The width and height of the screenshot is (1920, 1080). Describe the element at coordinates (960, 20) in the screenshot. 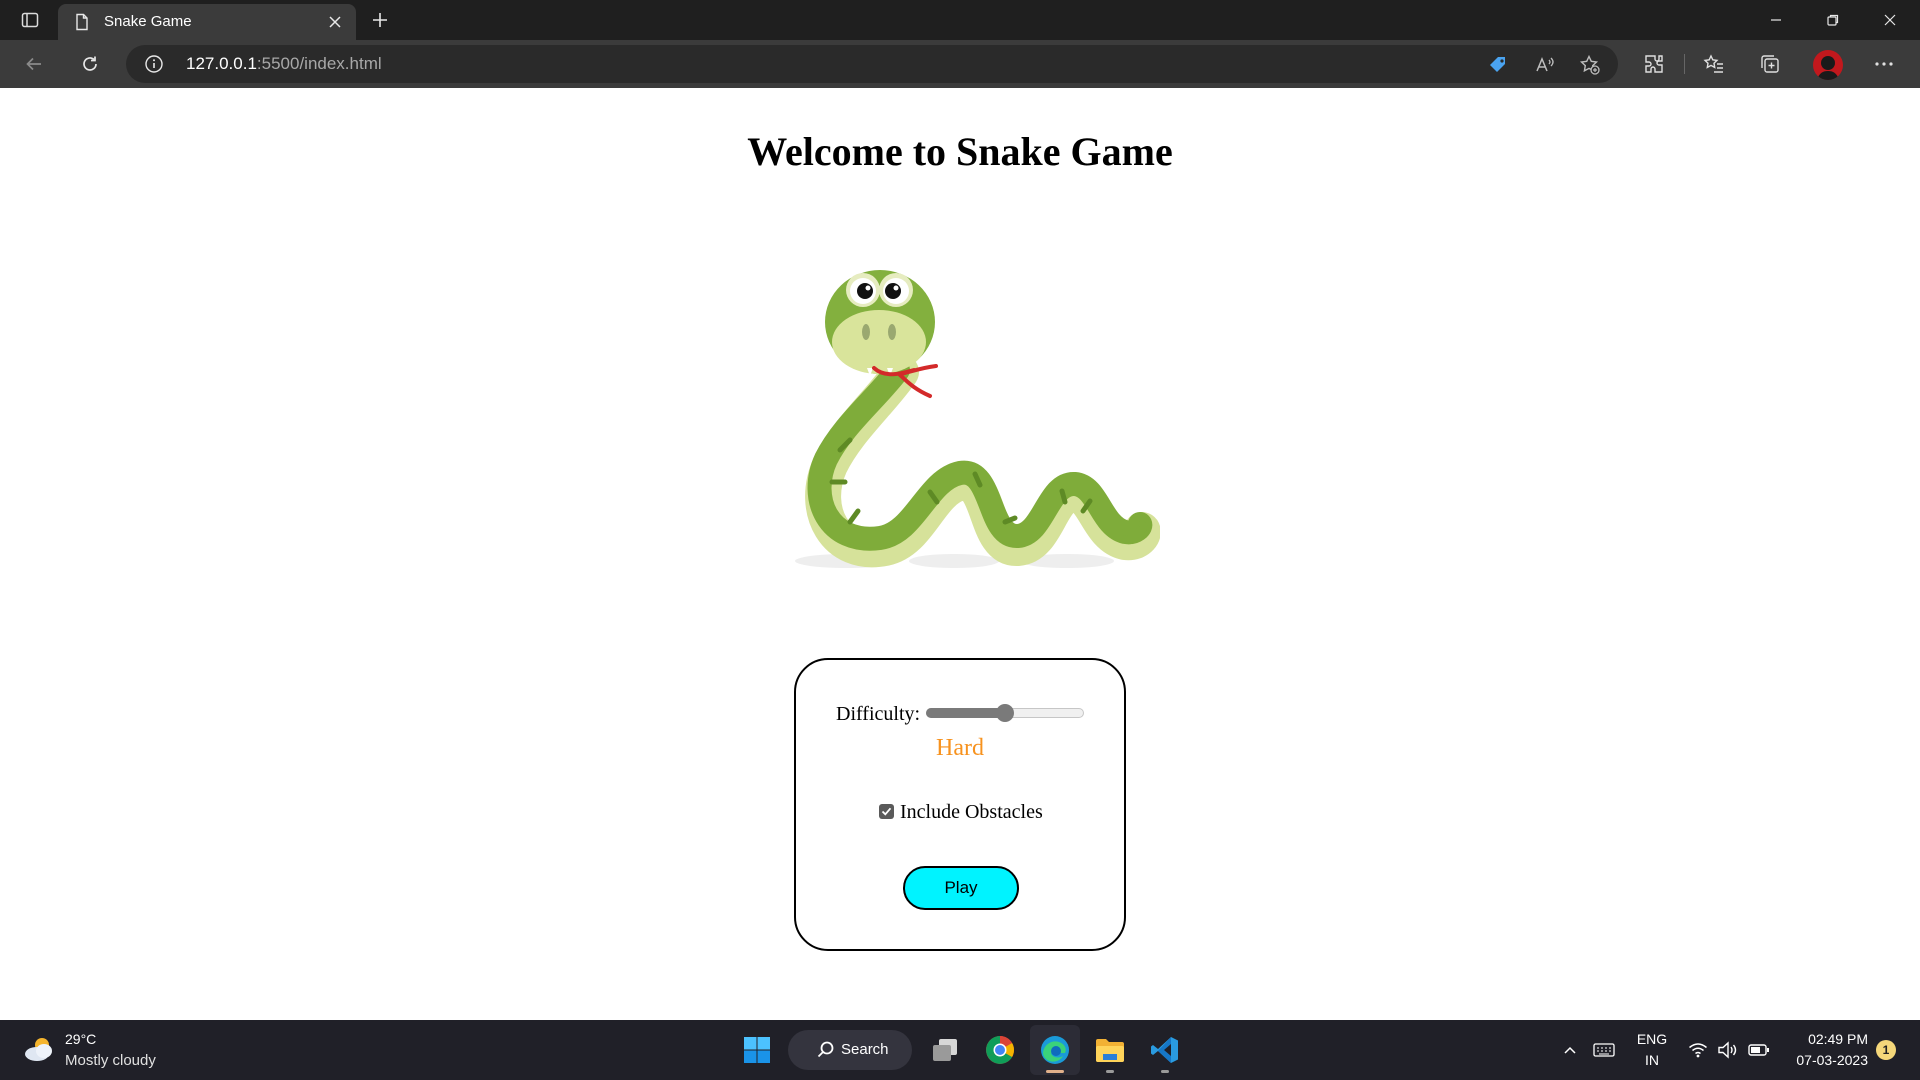

I see `browser-tab-bar: Snake Game` at that location.